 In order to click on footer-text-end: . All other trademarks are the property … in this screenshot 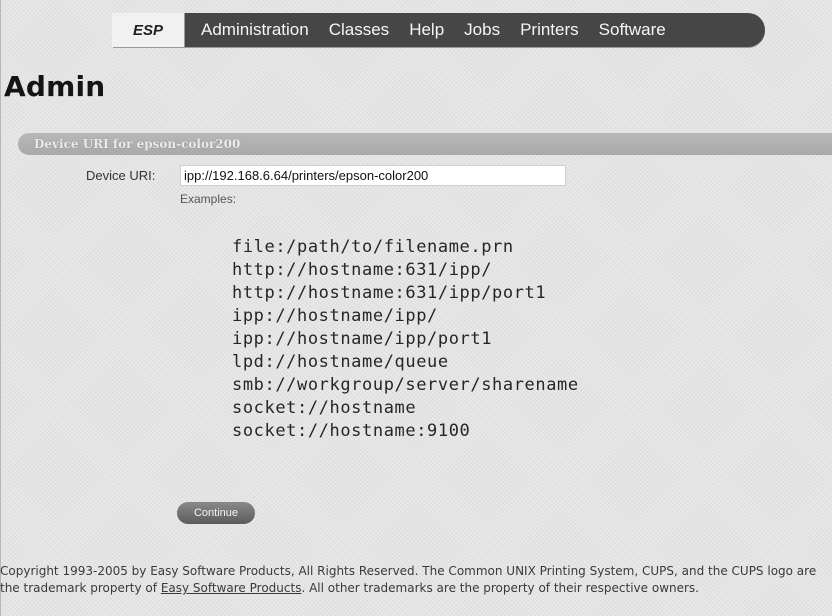, I will do `click(500, 588)`.